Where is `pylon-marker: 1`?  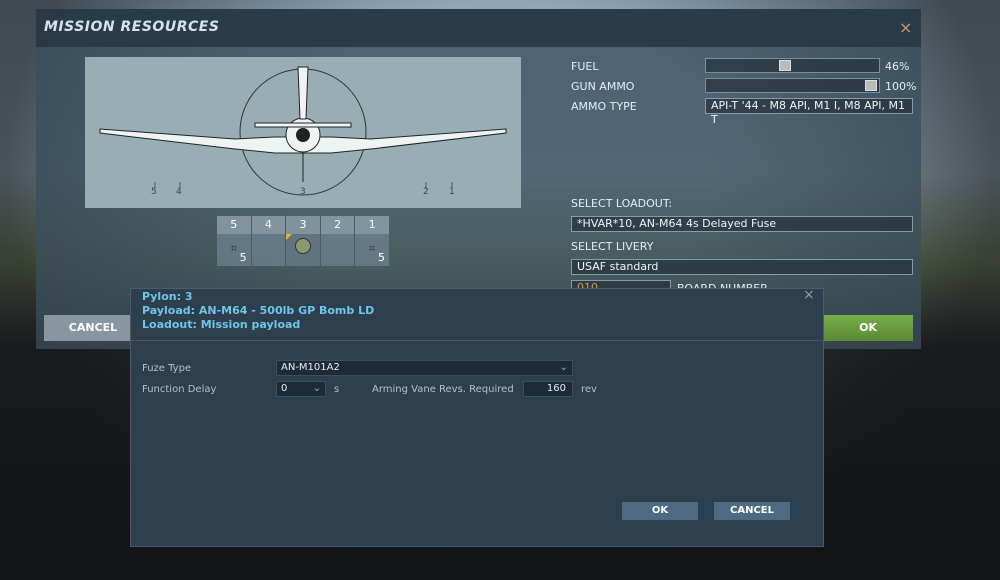 pylon-marker: 1 is located at coordinates (452, 192).